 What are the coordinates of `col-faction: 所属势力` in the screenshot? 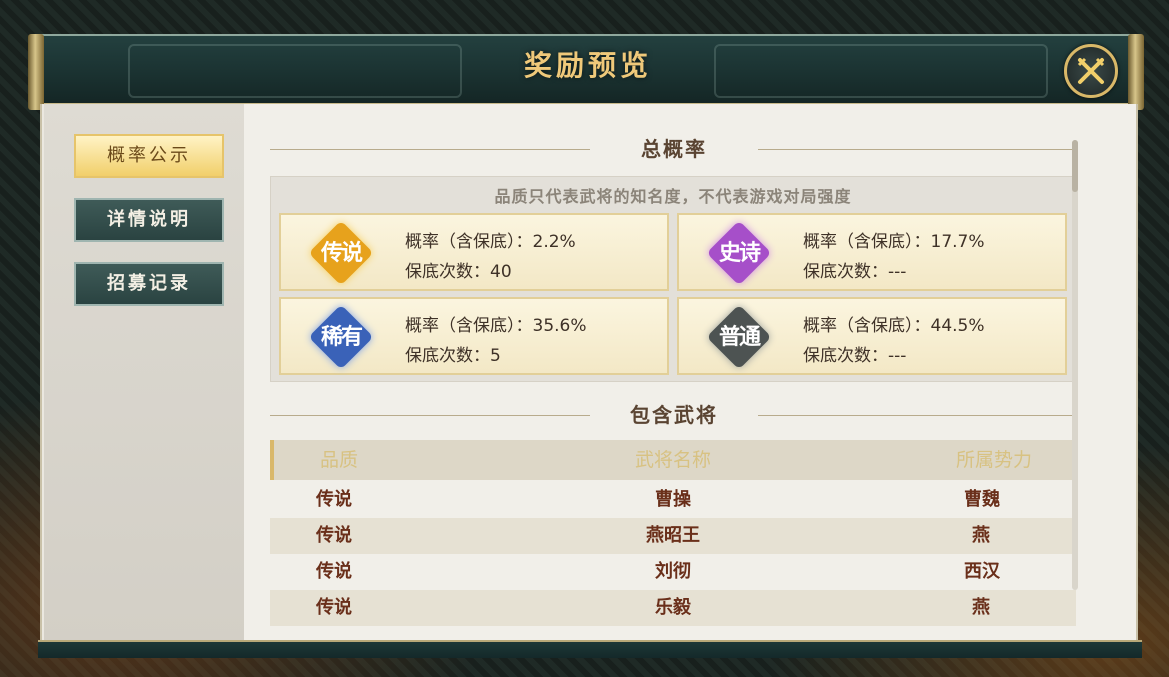 It's located at (993, 460).